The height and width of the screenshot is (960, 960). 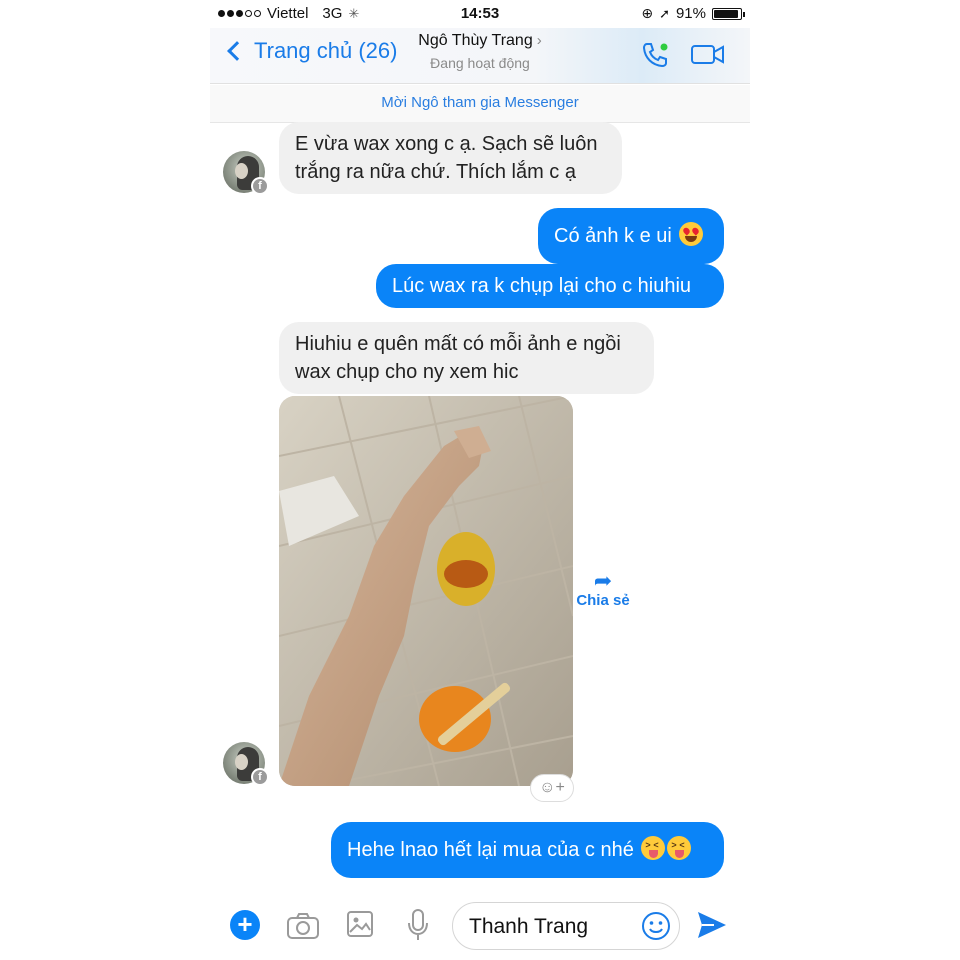 I want to click on battery-icon, so click(x=728, y=13).